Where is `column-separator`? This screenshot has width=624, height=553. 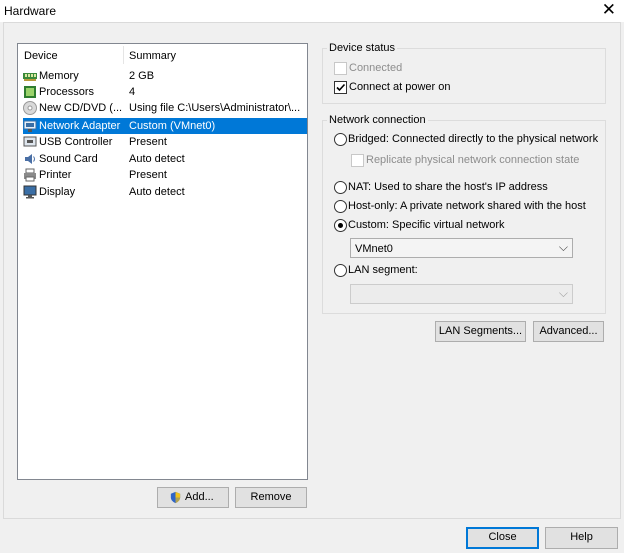 column-separator is located at coordinates (123, 55).